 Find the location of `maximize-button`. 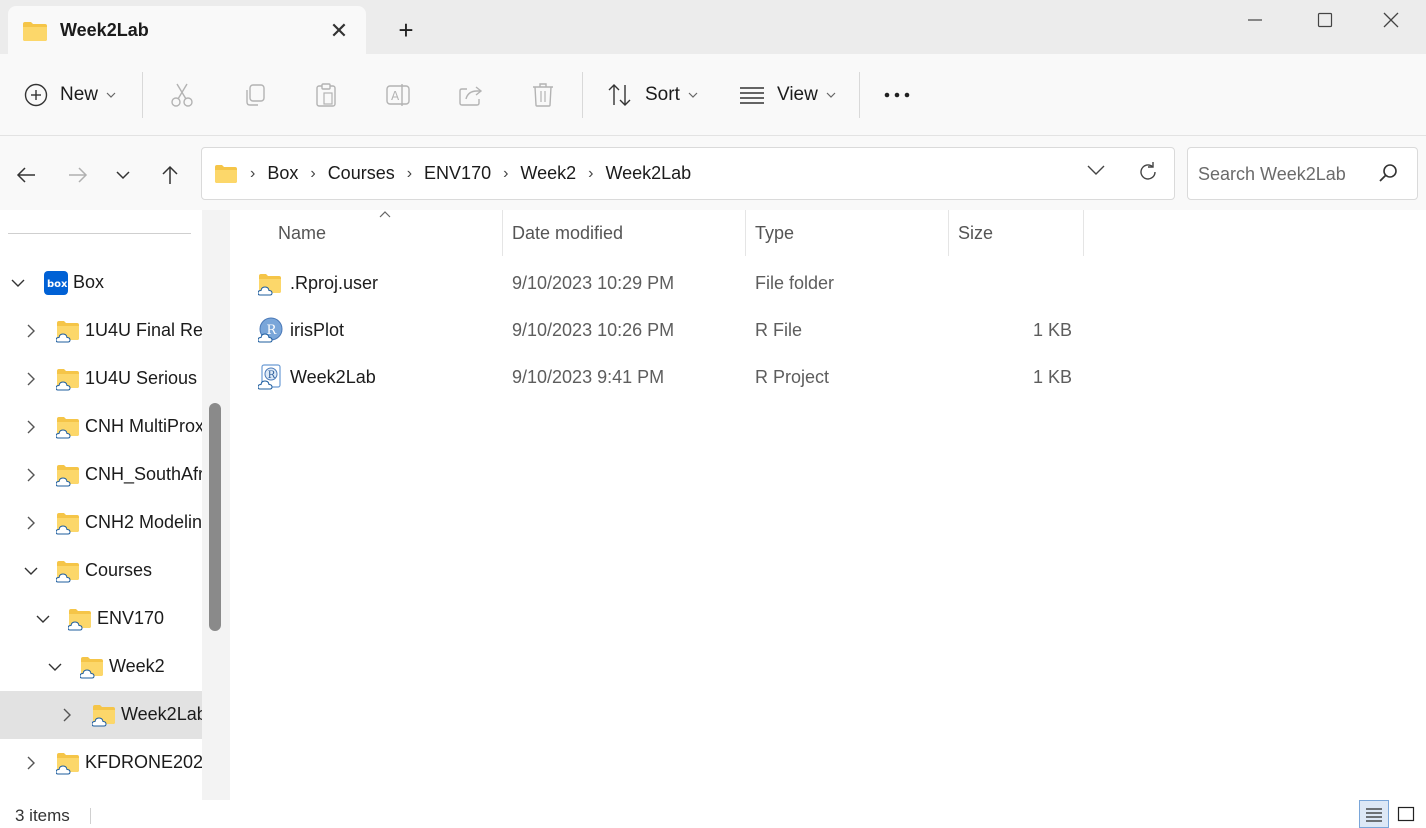

maximize-button is located at coordinates (1325, 20).